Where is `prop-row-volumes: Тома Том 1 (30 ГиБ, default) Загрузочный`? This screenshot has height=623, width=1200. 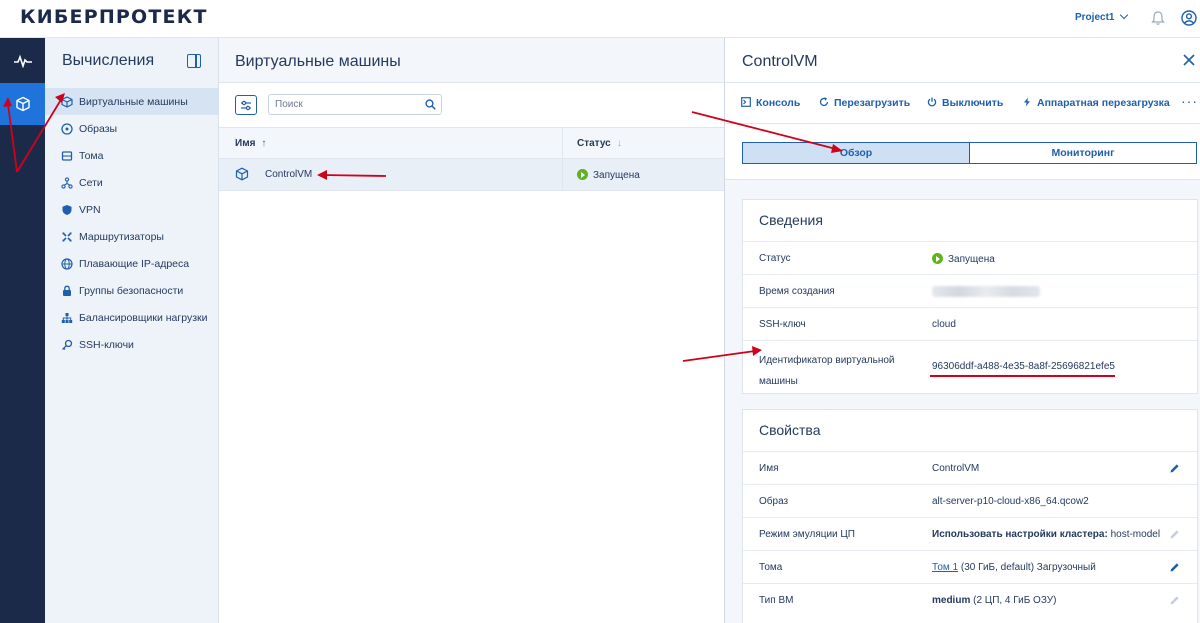
prop-row-volumes: Тома Том 1 (30 ГиБ, default) Загрузочный is located at coordinates (970, 567).